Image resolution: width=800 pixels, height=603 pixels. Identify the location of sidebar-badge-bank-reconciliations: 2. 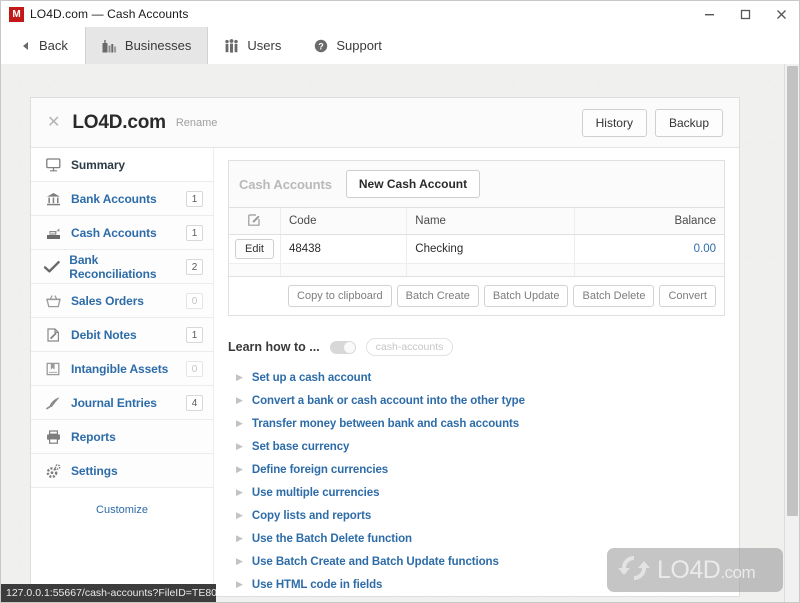
(194, 266).